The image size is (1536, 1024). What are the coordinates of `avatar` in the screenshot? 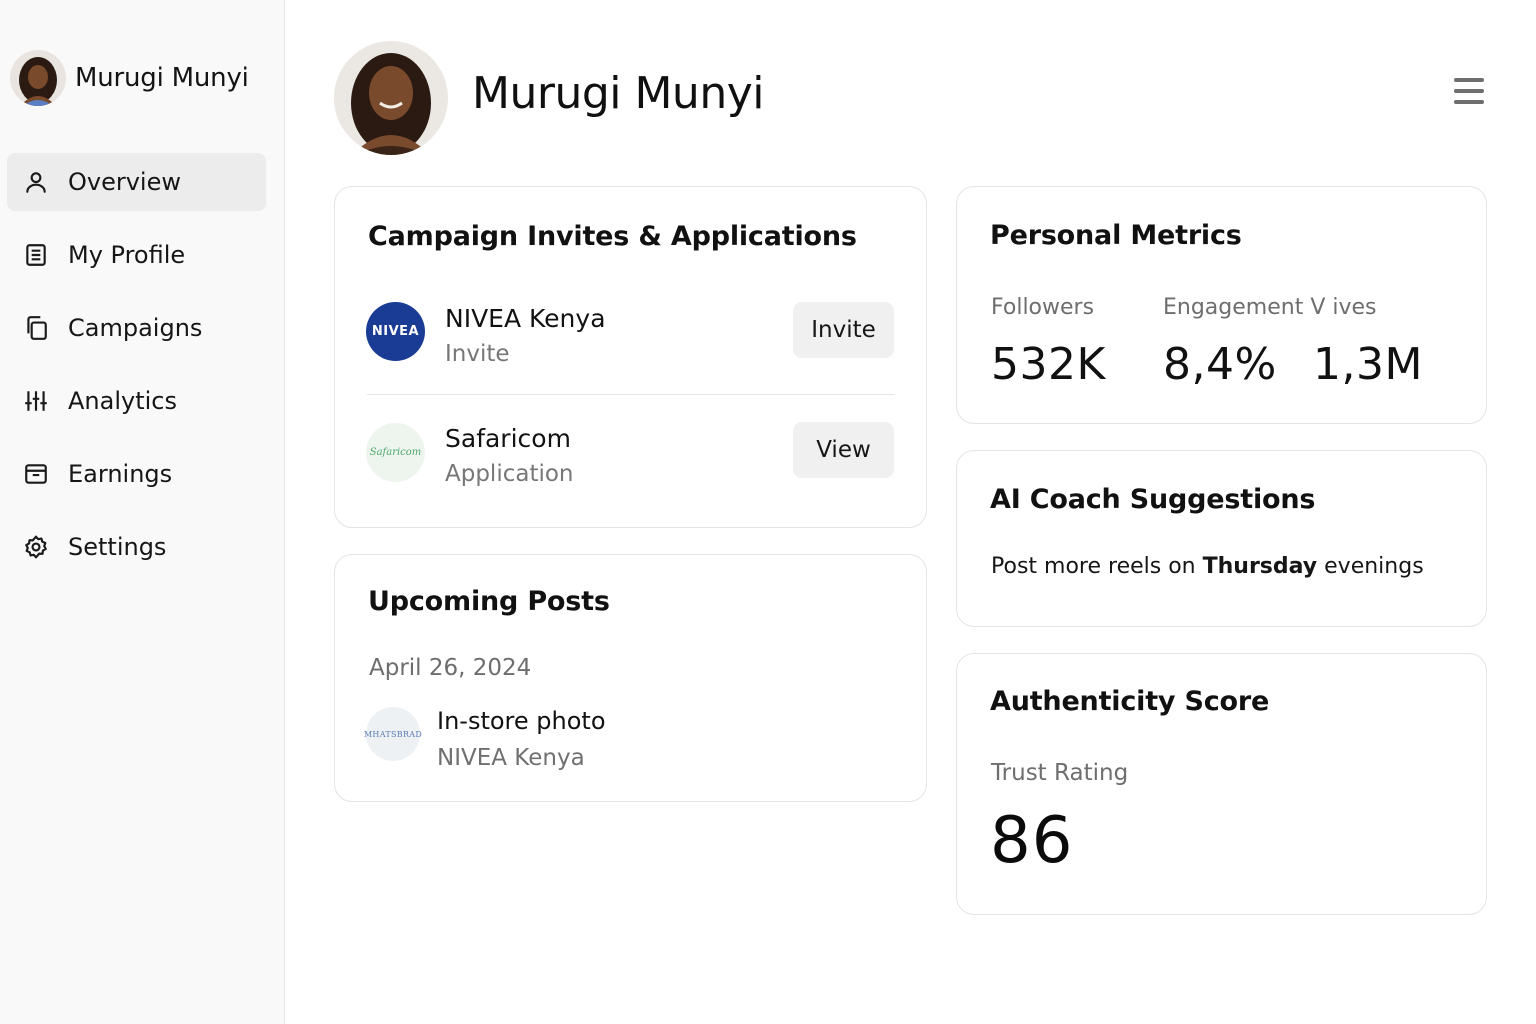 It's located at (38, 78).